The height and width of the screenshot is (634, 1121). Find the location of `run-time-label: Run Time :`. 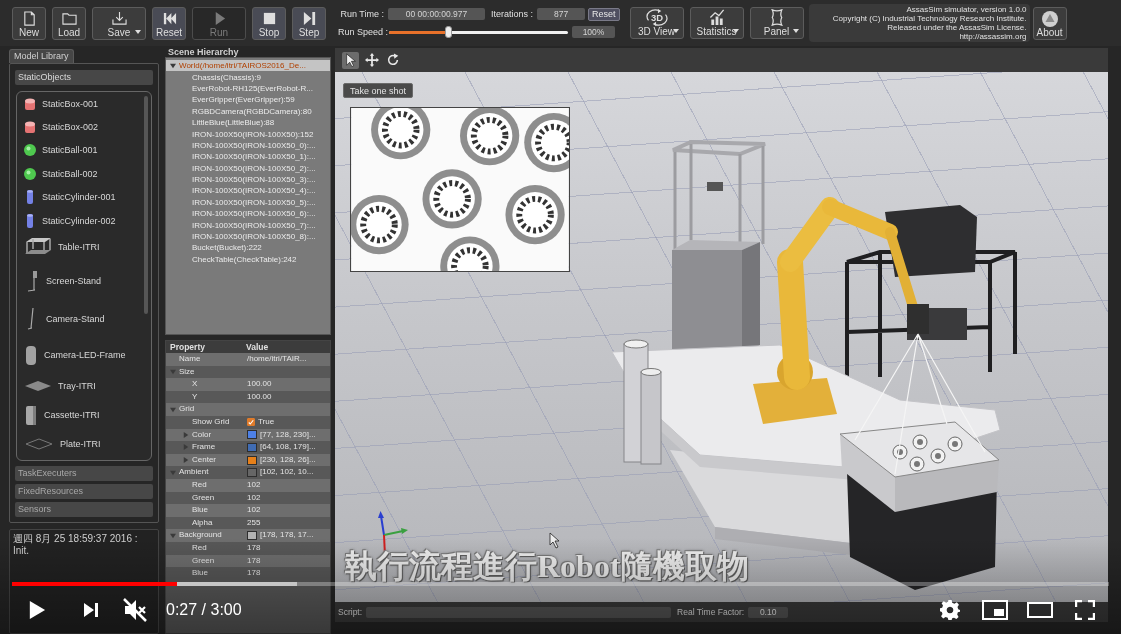

run-time-label: Run Time : is located at coordinates (361, 14).